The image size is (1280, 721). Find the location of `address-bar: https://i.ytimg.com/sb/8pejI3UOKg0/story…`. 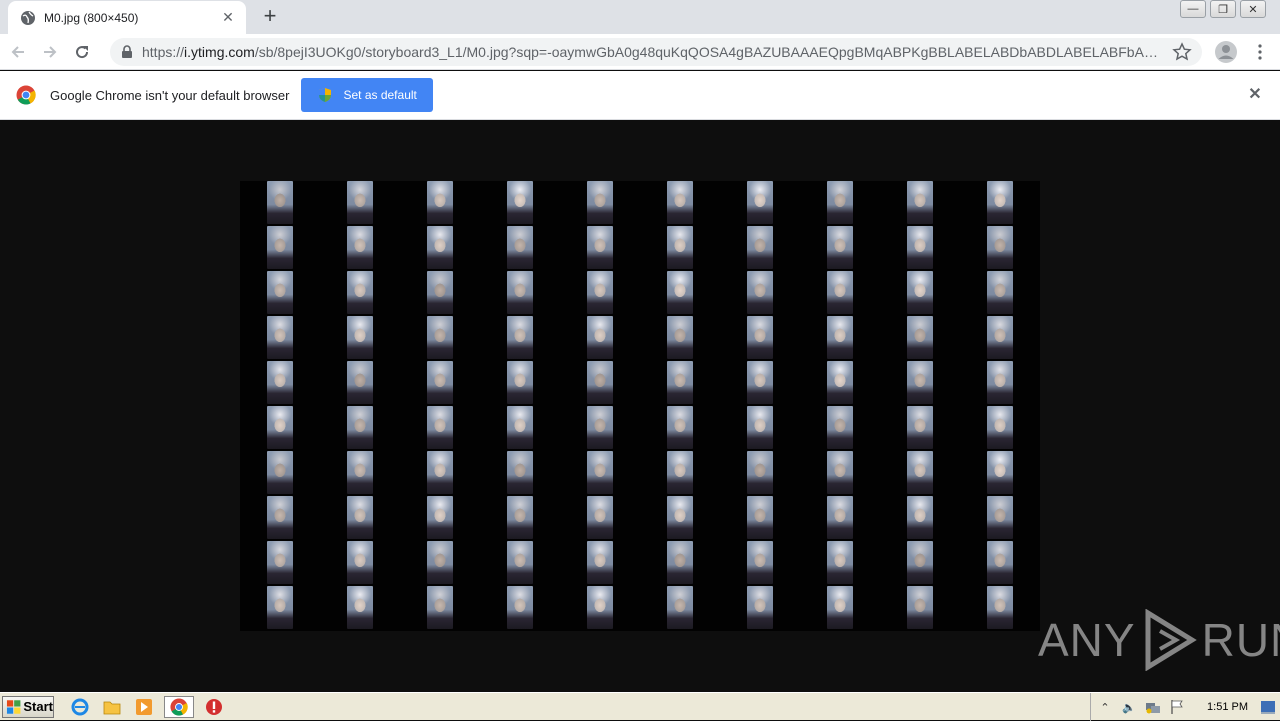

address-bar: https://i.ytimg.com/sb/8pejI3UOKg0/story… is located at coordinates (656, 52).